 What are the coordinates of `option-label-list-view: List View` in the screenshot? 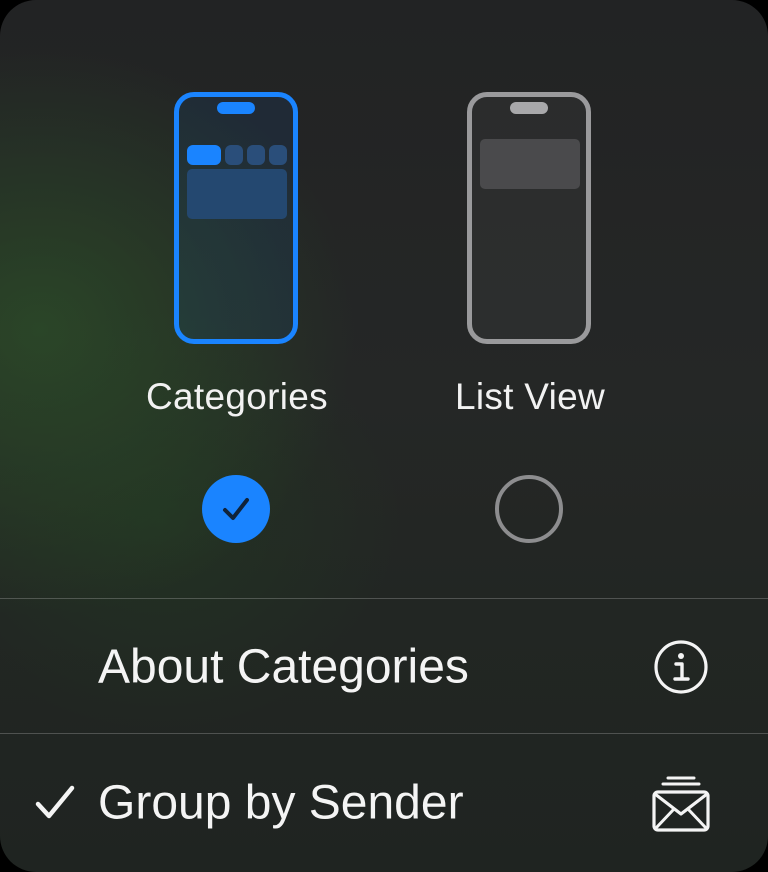 It's located at (530, 396).